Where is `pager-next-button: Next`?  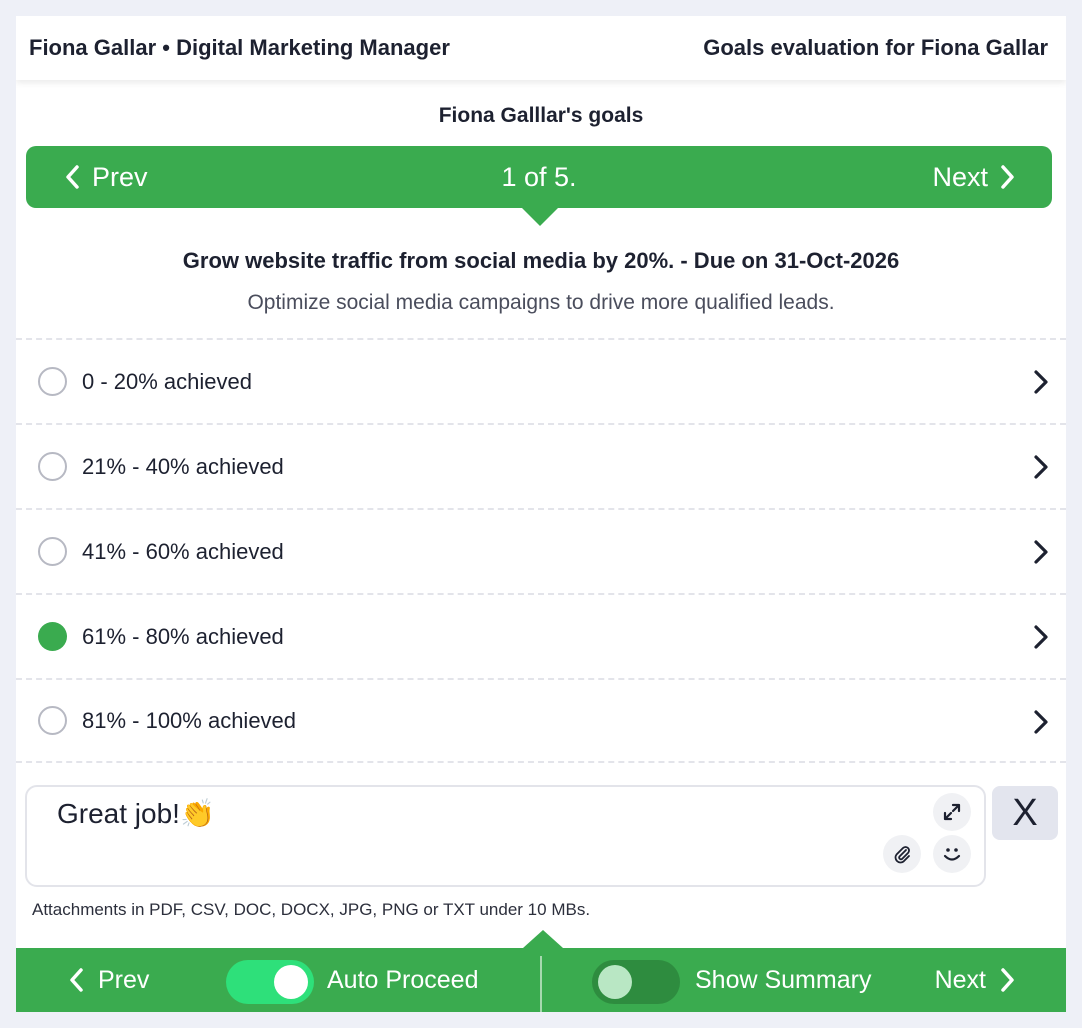
pager-next-button: Next is located at coordinates (974, 177).